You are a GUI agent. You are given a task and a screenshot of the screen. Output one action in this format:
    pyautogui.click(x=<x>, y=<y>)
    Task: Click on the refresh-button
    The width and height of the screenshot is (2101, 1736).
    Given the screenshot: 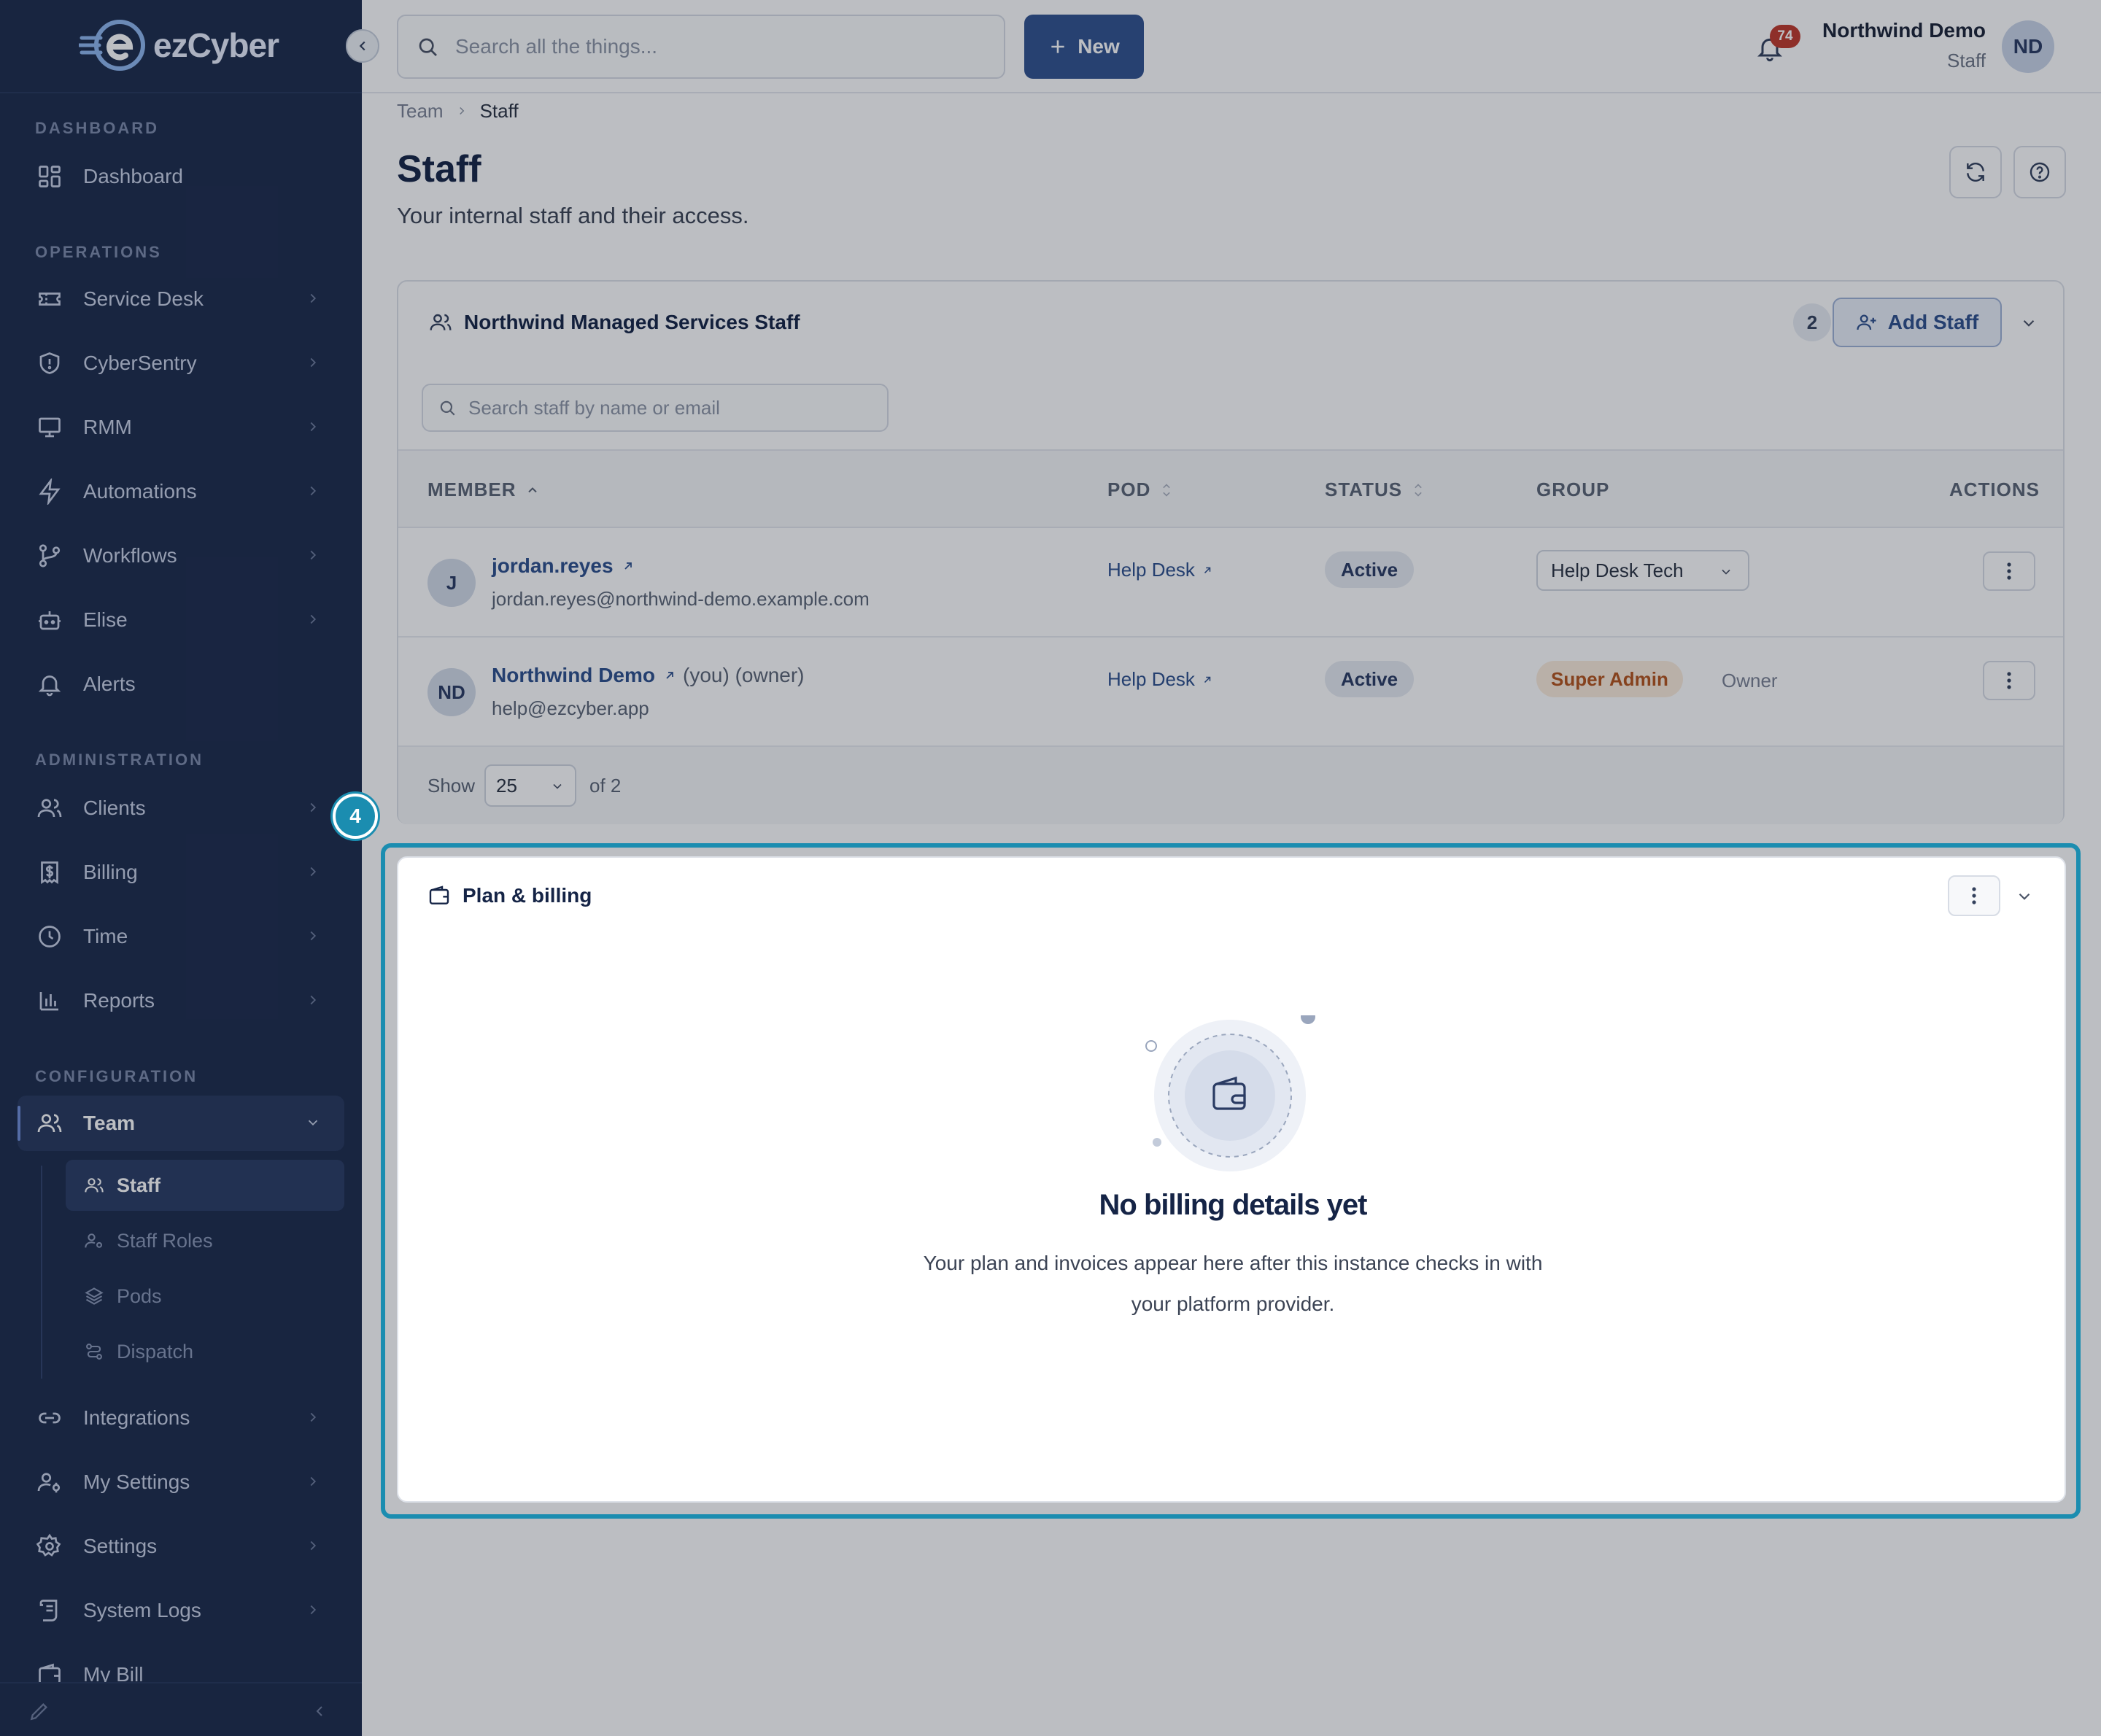 What is the action you would take?
    pyautogui.click(x=1975, y=172)
    